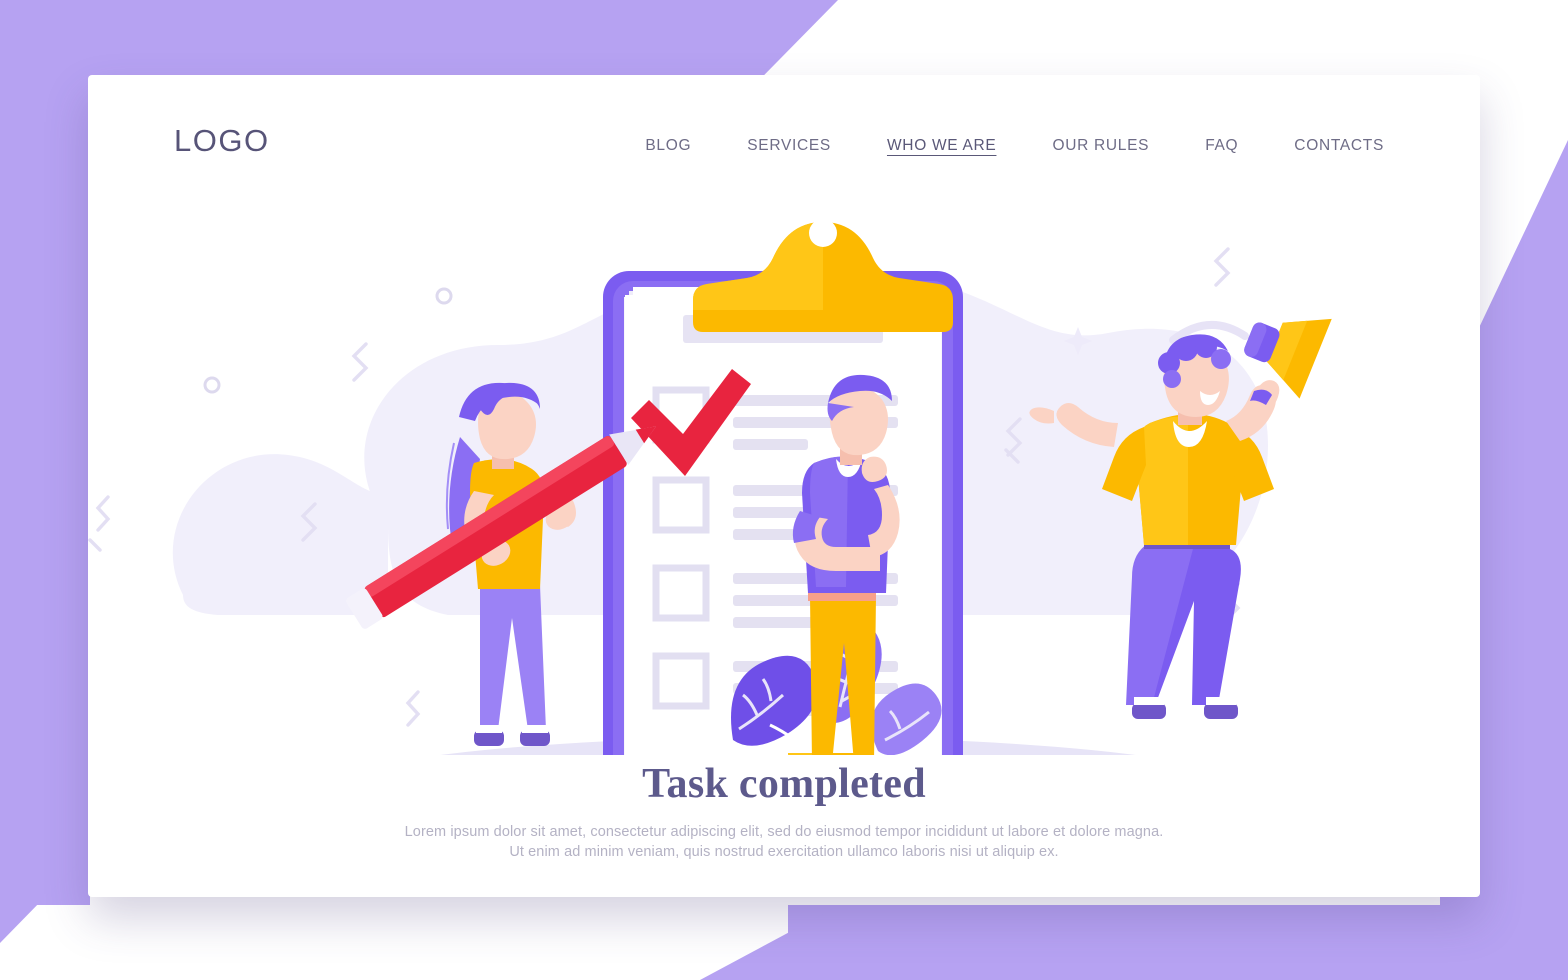 The image size is (1568, 980). Describe the element at coordinates (789, 146) in the screenshot. I see `nav-item-services: SERVICES` at that location.